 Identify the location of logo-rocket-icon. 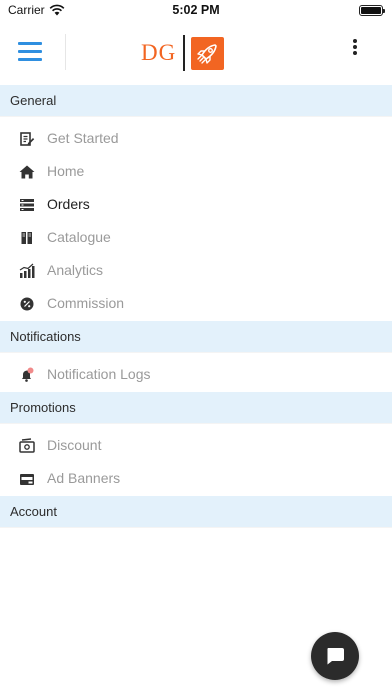
(208, 53).